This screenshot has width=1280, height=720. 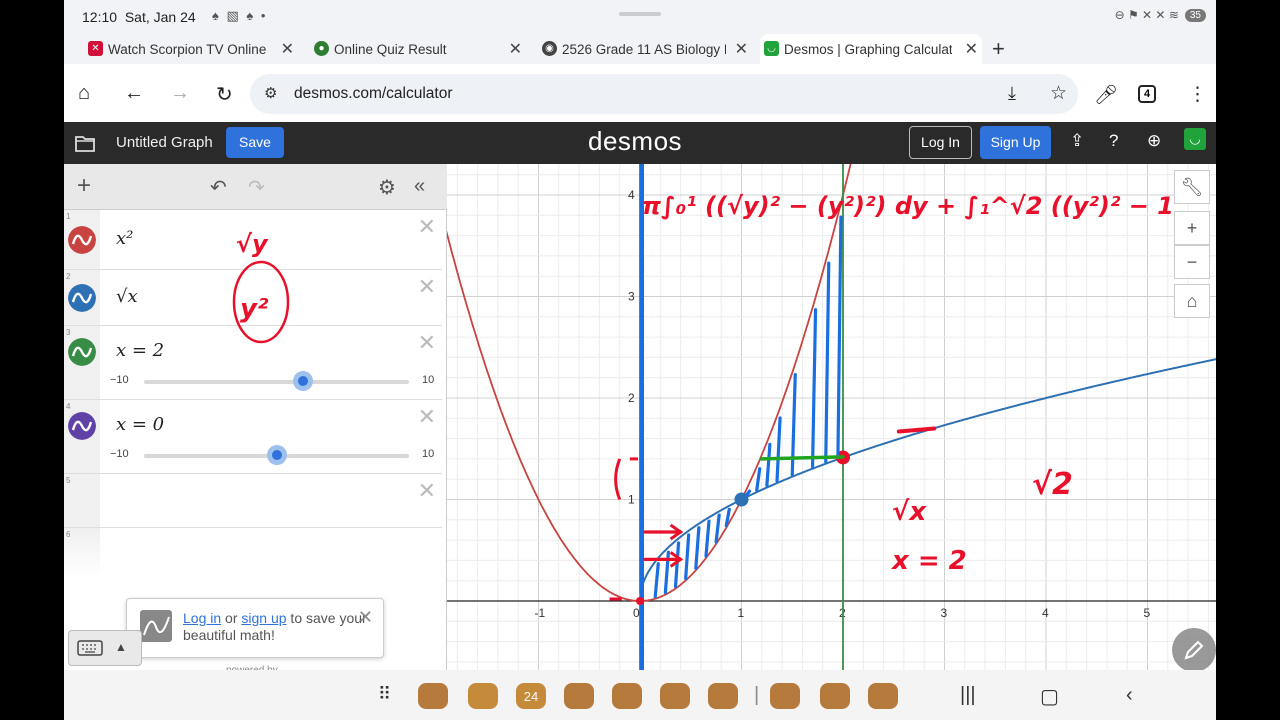 I want to click on url-bar: ⚙ desmos.com/calculator ⤓ ☆, so click(x=664, y=94).